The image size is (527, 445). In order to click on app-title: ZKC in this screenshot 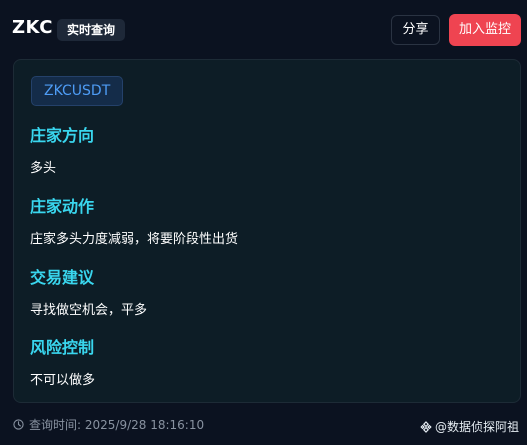, I will do `click(32, 27)`.